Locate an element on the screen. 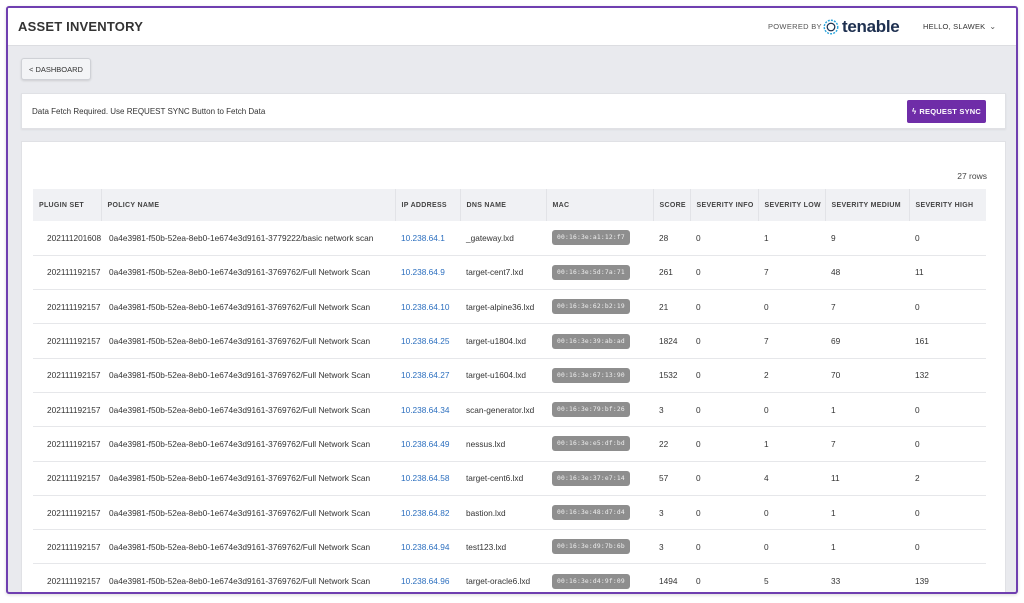 The height and width of the screenshot is (603, 1024). score-cell: 1824 is located at coordinates (668, 341).